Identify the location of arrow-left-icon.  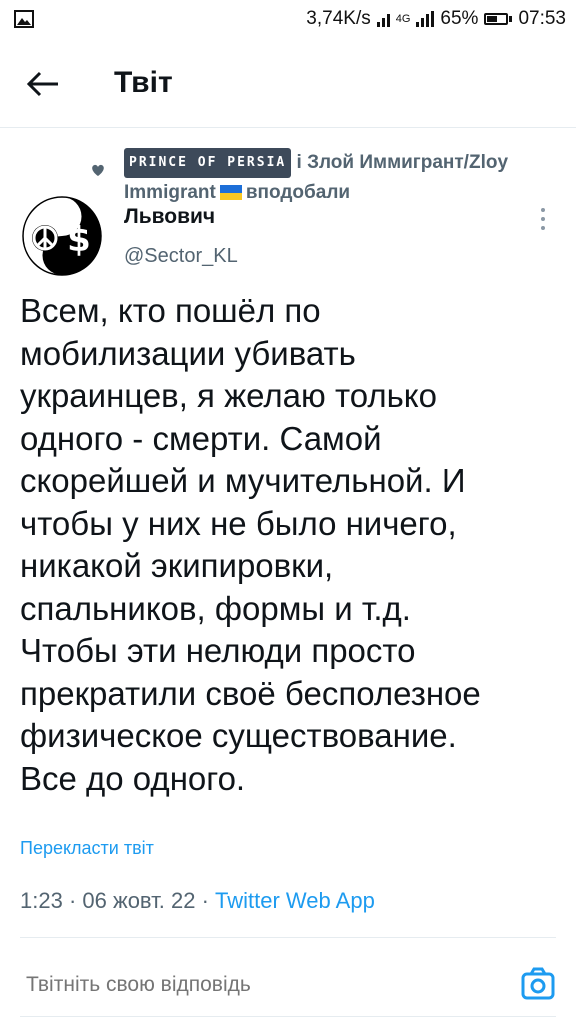
(44, 84).